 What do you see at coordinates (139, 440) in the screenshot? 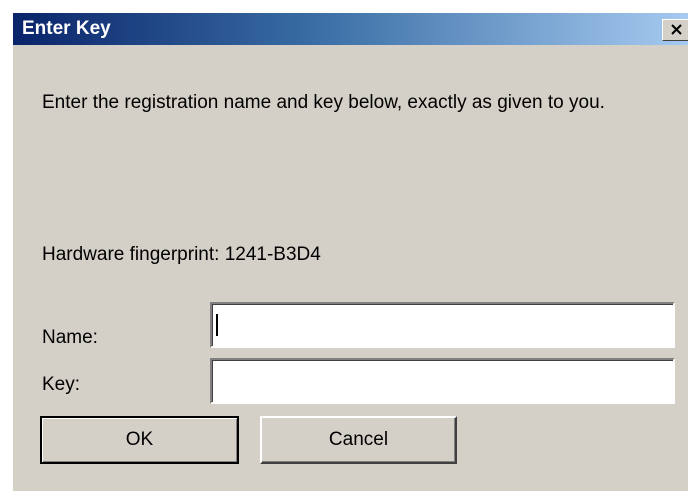
I see `ok-button: OK` at bounding box center [139, 440].